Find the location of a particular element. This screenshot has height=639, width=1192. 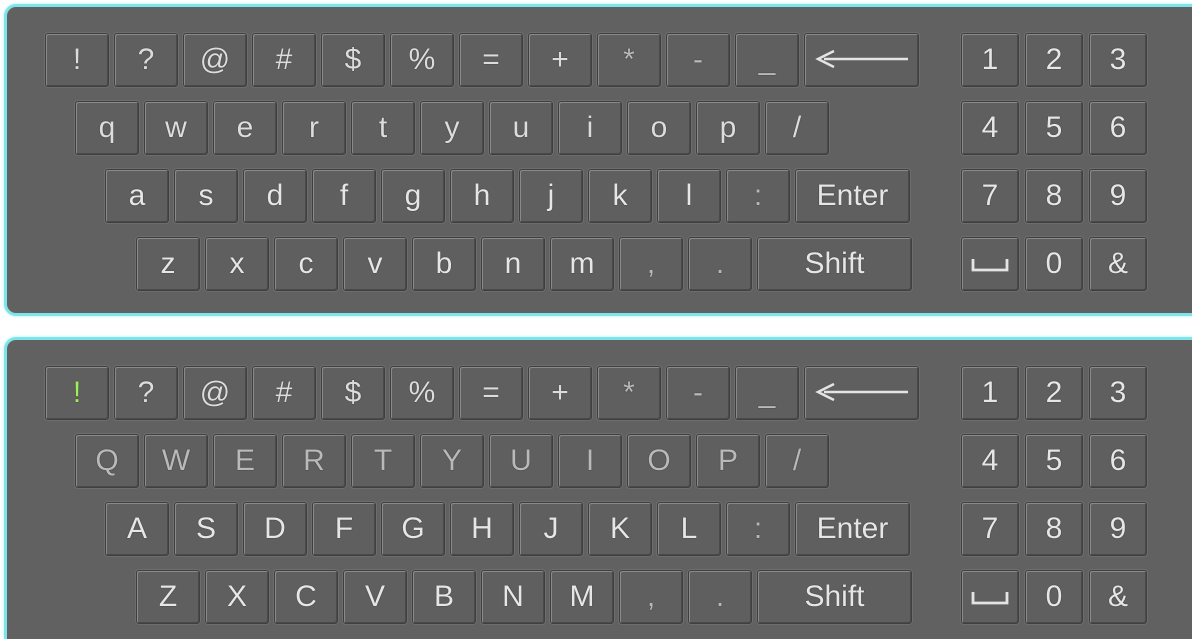

upper-key-question: ? is located at coordinates (146, 393).